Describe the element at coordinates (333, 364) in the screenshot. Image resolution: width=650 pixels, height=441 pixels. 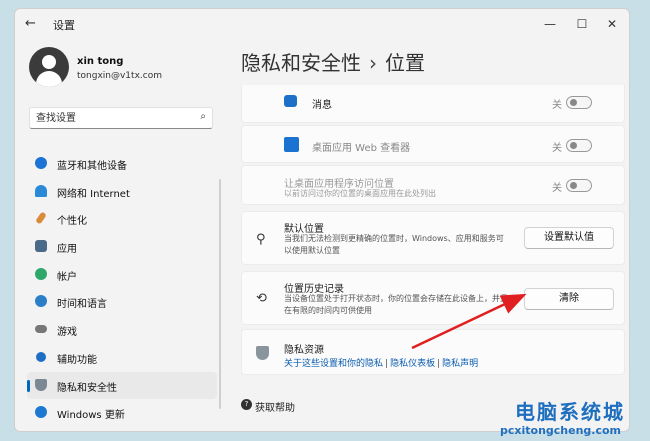
I see `privacy-settings-link: 关于这些设置和你的隐私` at that location.